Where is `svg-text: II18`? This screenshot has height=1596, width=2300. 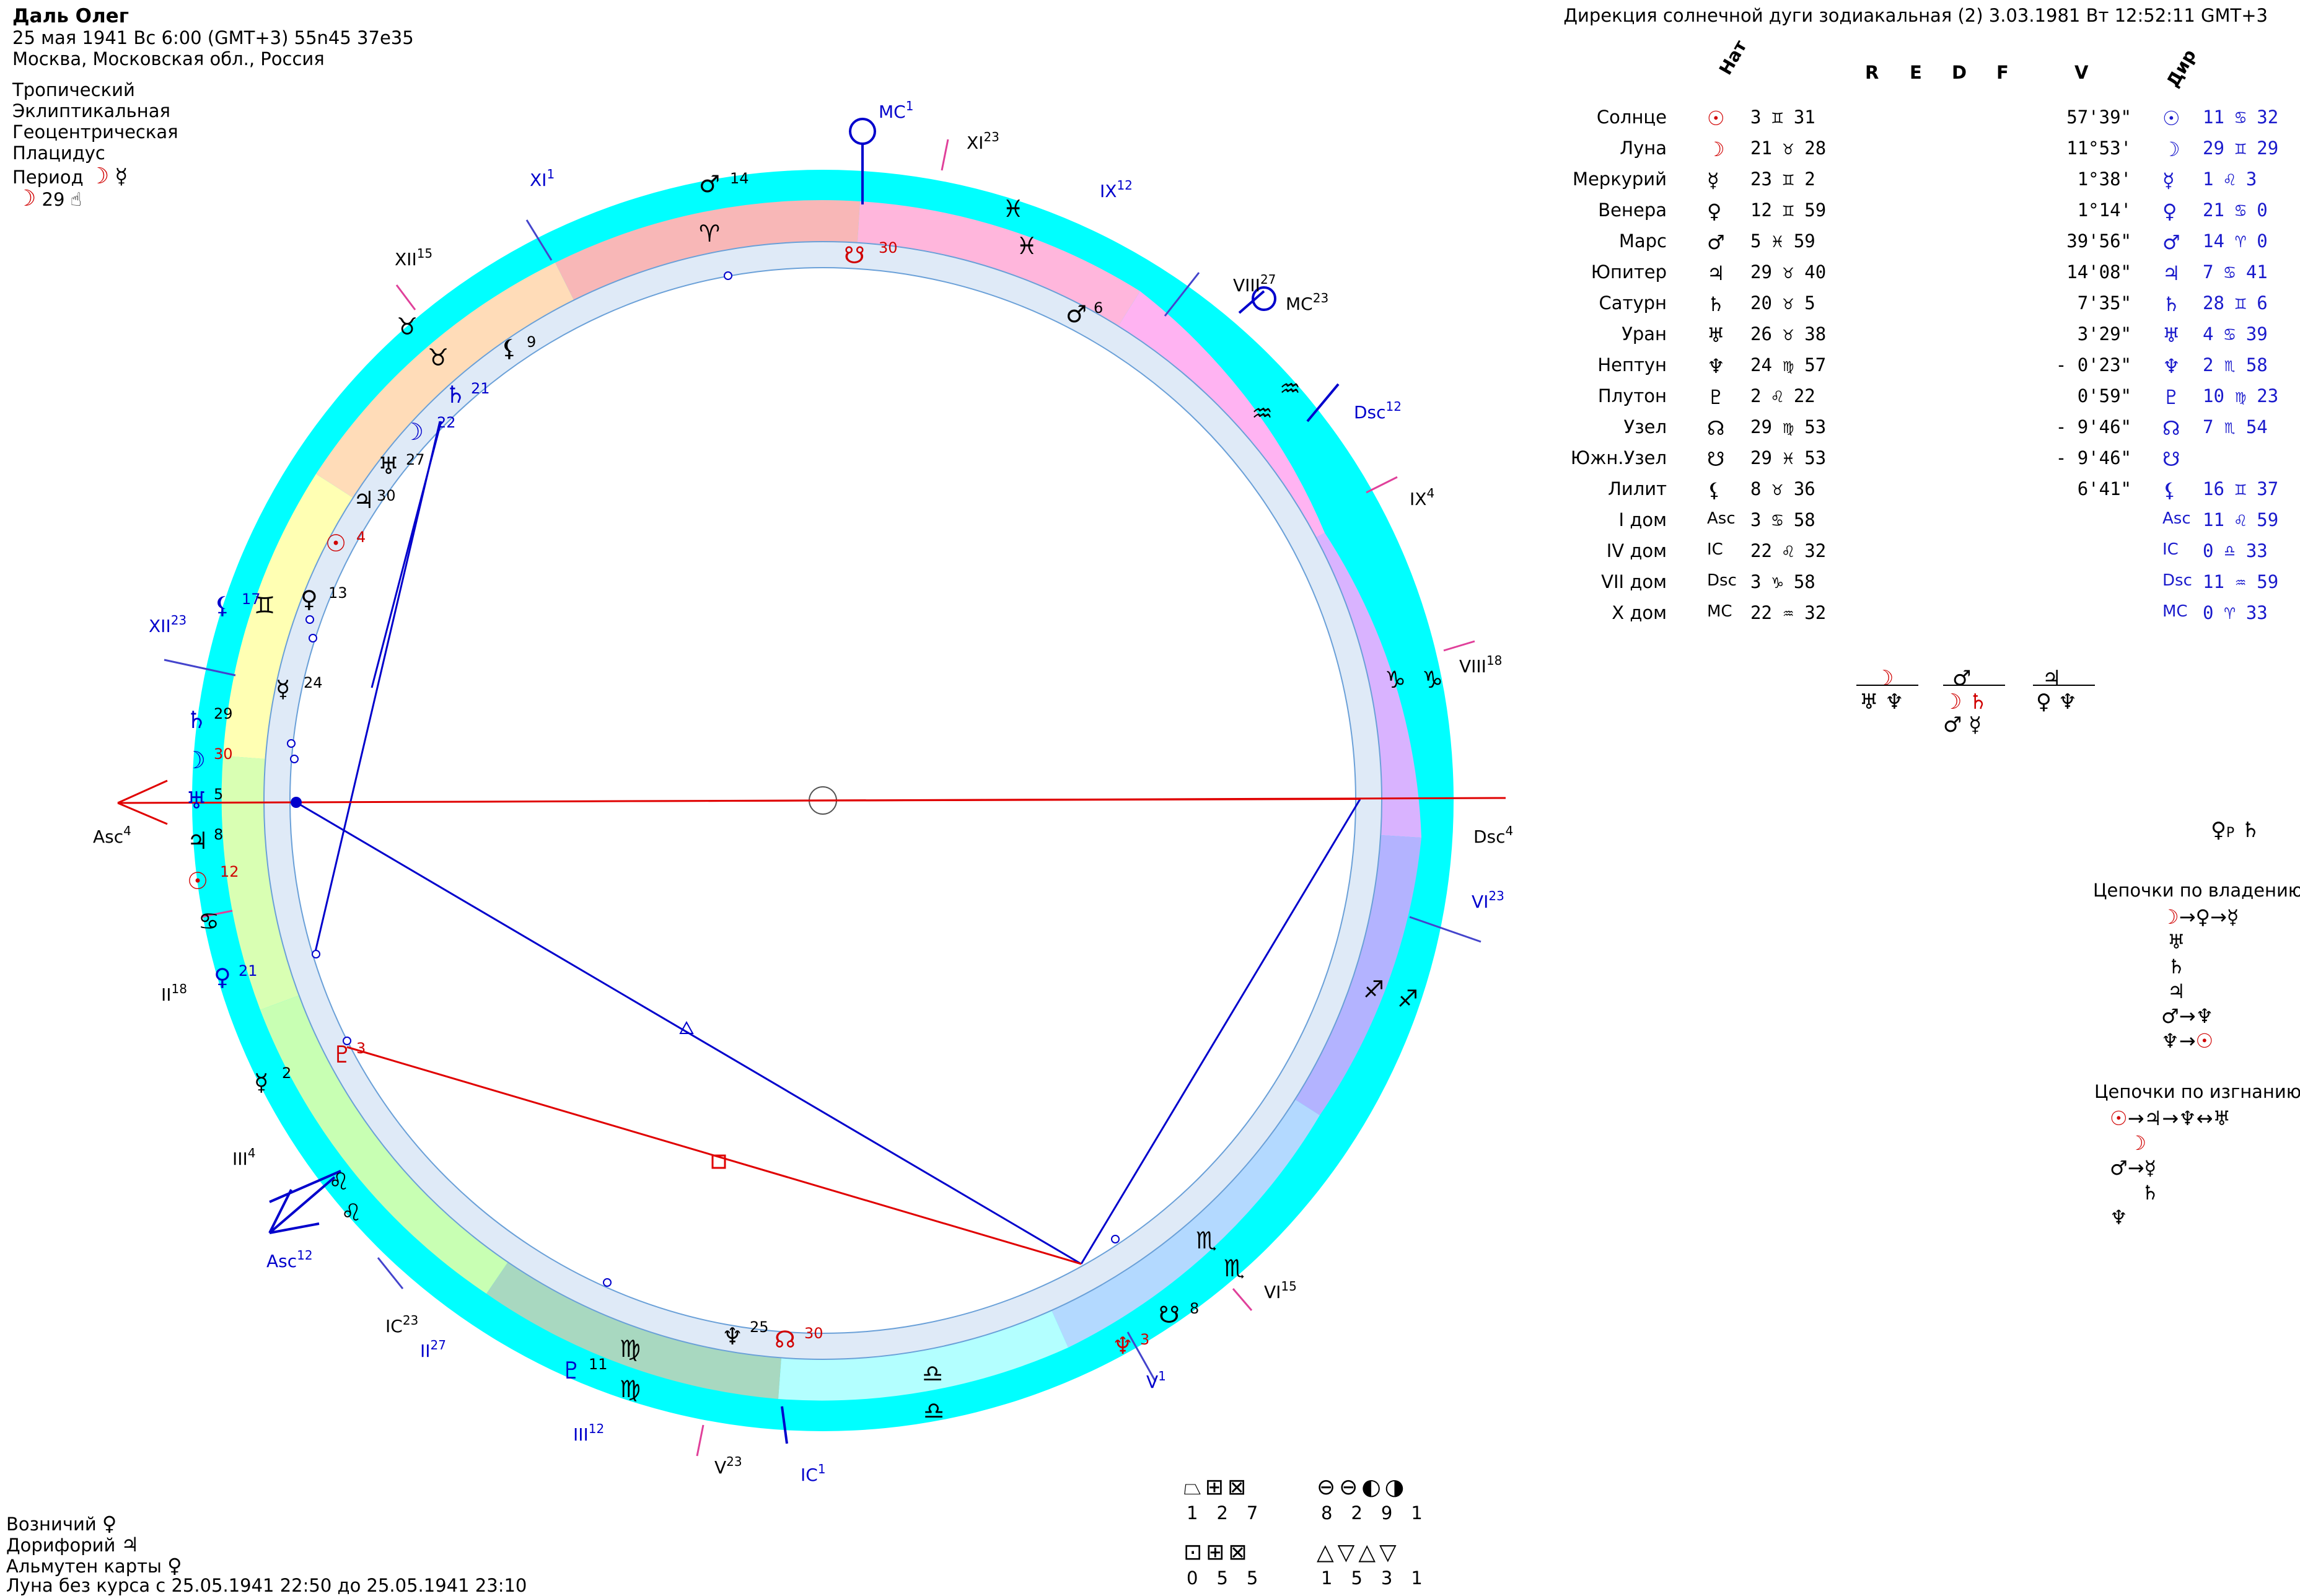 svg-text: II18 is located at coordinates (174, 993).